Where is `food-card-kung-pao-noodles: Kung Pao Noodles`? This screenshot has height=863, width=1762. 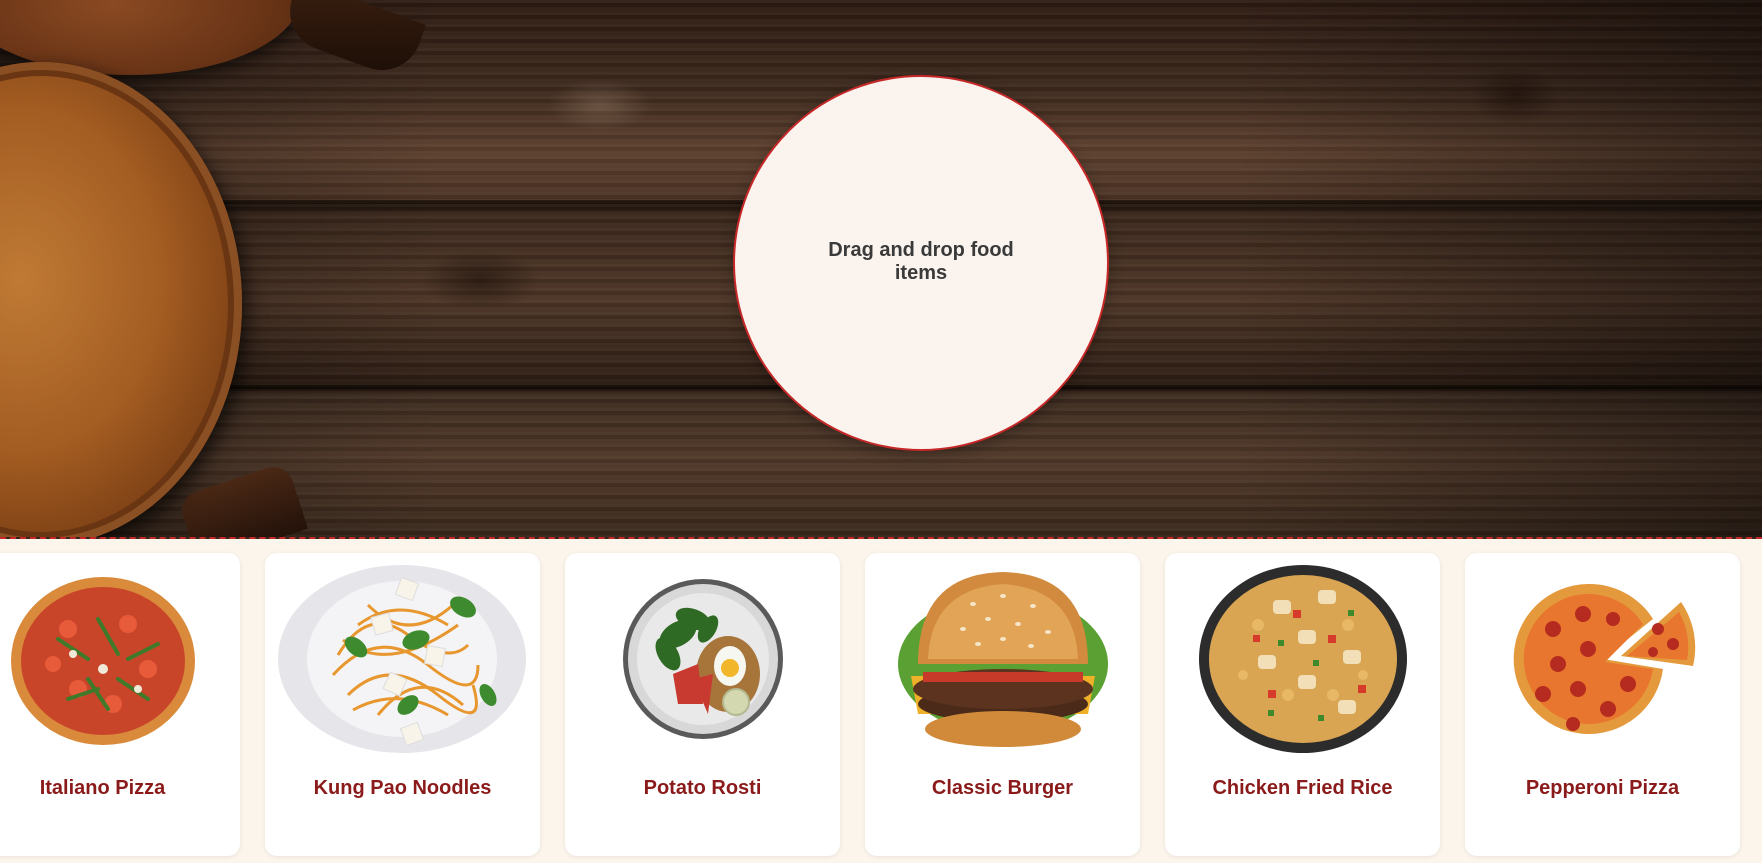
food-card-kung-pao-noodles: Kung Pao Noodles is located at coordinates (402, 704).